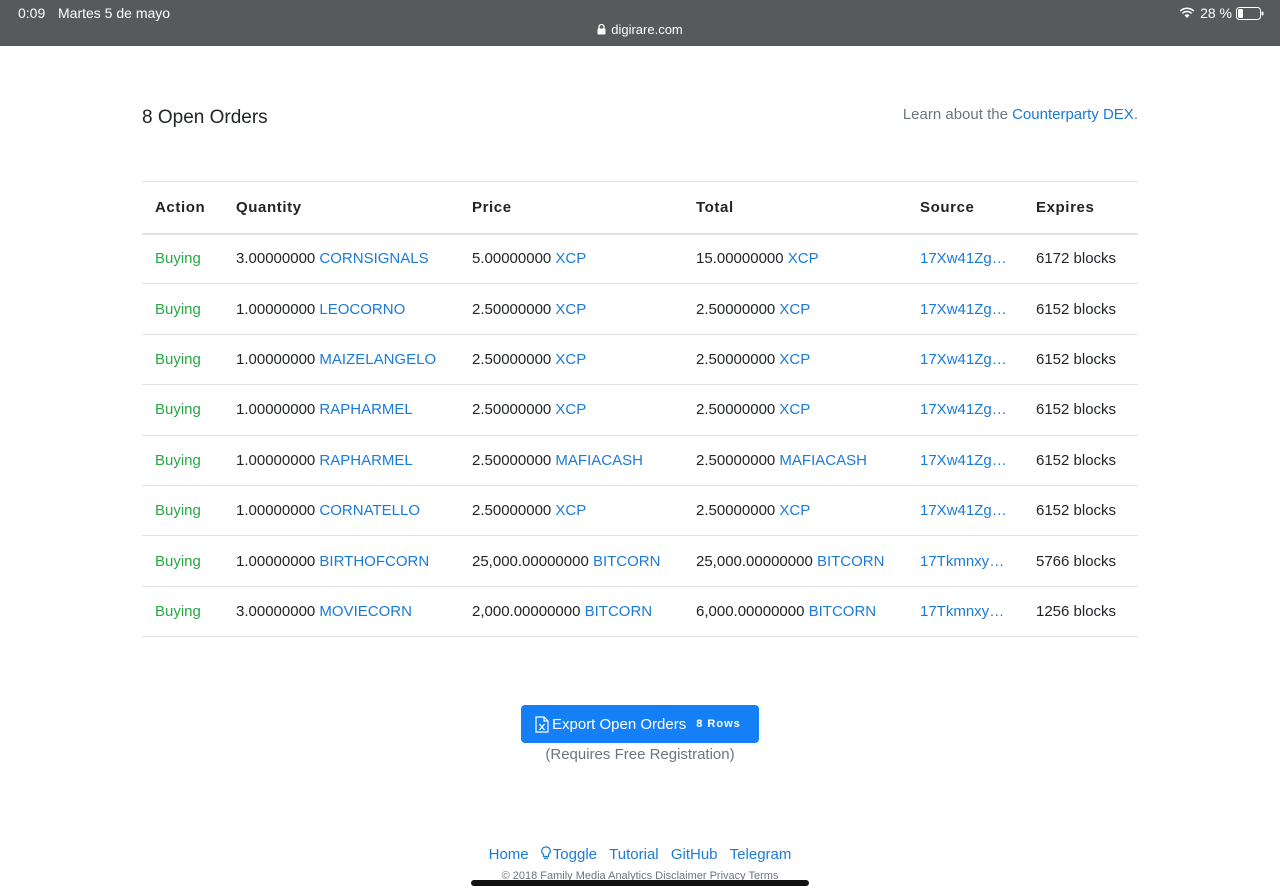 This screenshot has width=1280, height=894. I want to click on export-open-orders-button: Export Open Orders 8 Rows, so click(640, 724).